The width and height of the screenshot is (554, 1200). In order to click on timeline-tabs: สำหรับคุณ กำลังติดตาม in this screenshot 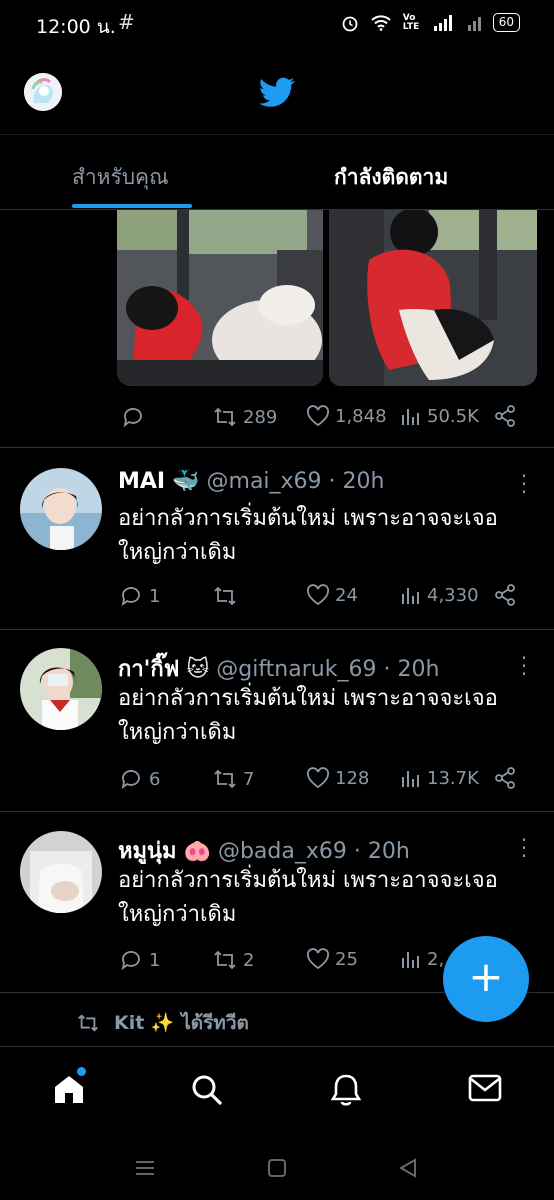, I will do `click(277, 172)`.